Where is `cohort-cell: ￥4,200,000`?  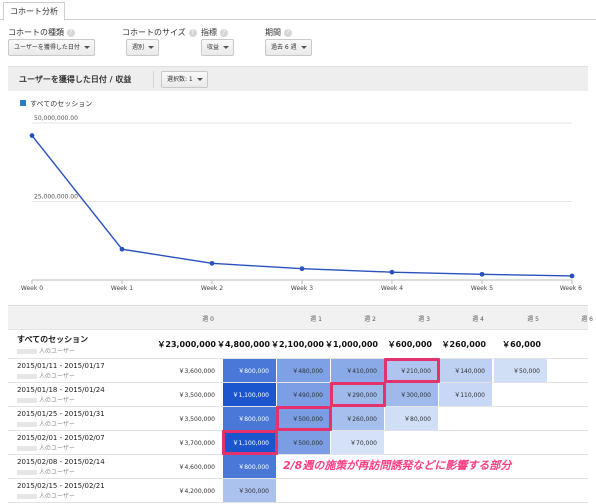 cohort-cell: ￥4,200,000 is located at coordinates (191, 490).